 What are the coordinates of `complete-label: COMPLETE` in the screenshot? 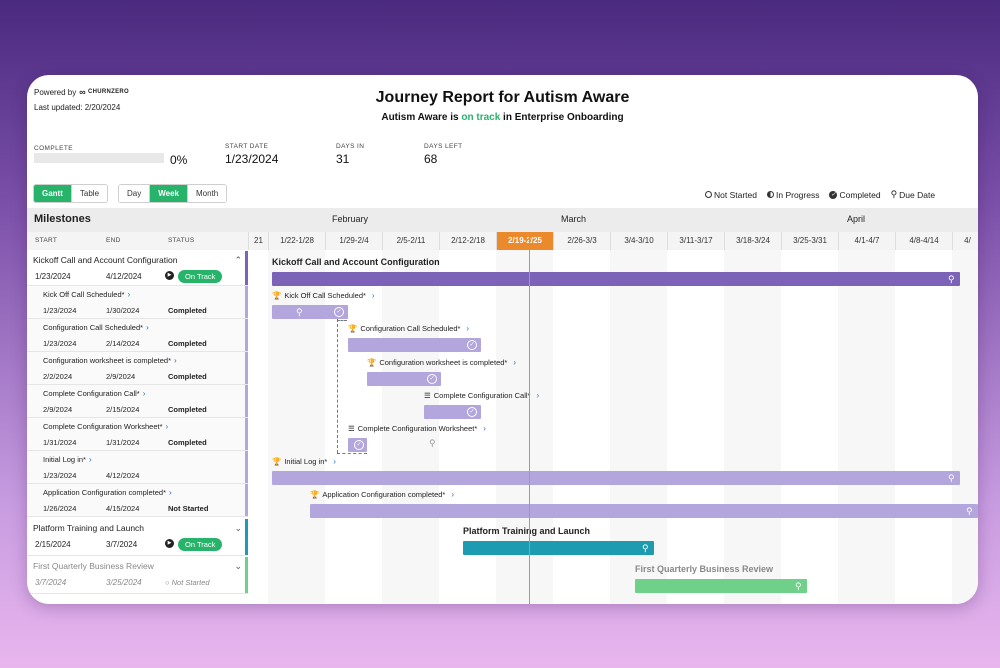 It's located at (53, 148).